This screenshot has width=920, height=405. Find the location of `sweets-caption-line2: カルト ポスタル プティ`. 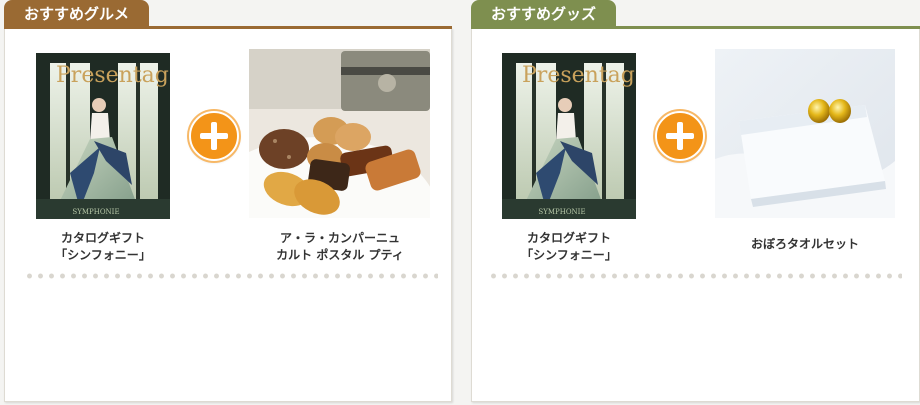

sweets-caption-line2: カルト ポスタル プティ is located at coordinates (340, 255).